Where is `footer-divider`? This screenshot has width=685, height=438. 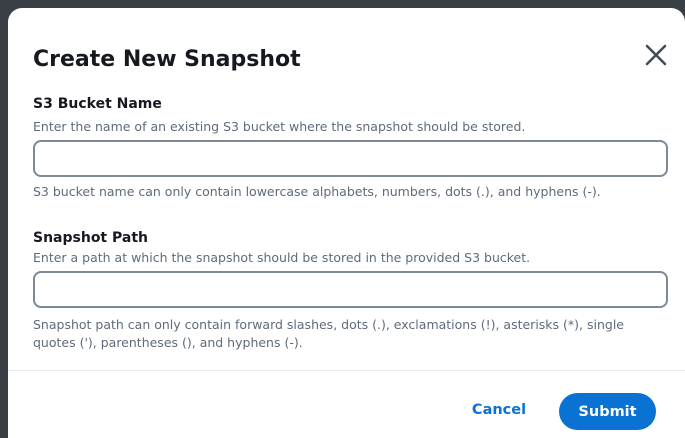
footer-divider is located at coordinates (346, 370).